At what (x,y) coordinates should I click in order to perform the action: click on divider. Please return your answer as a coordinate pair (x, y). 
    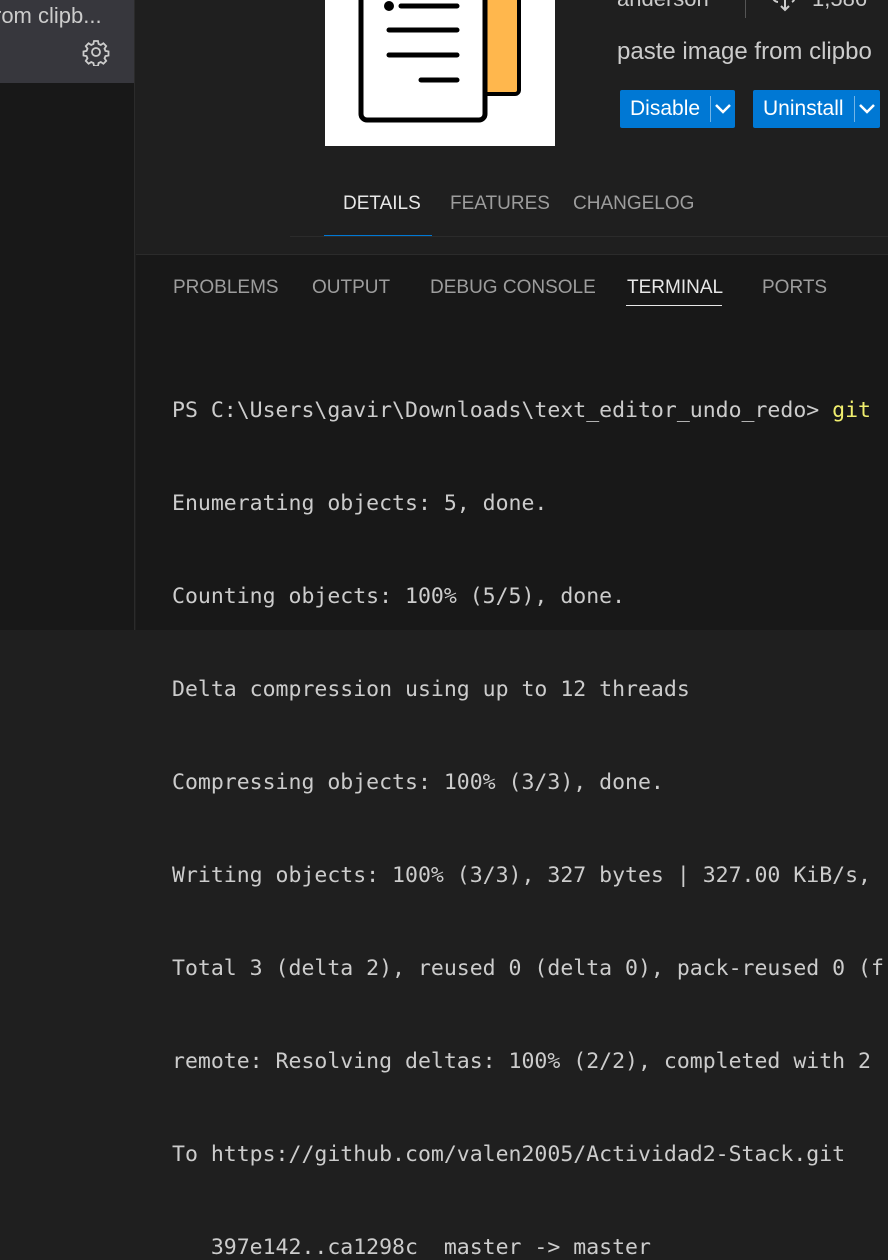
    Looking at the image, I should click on (745, 9).